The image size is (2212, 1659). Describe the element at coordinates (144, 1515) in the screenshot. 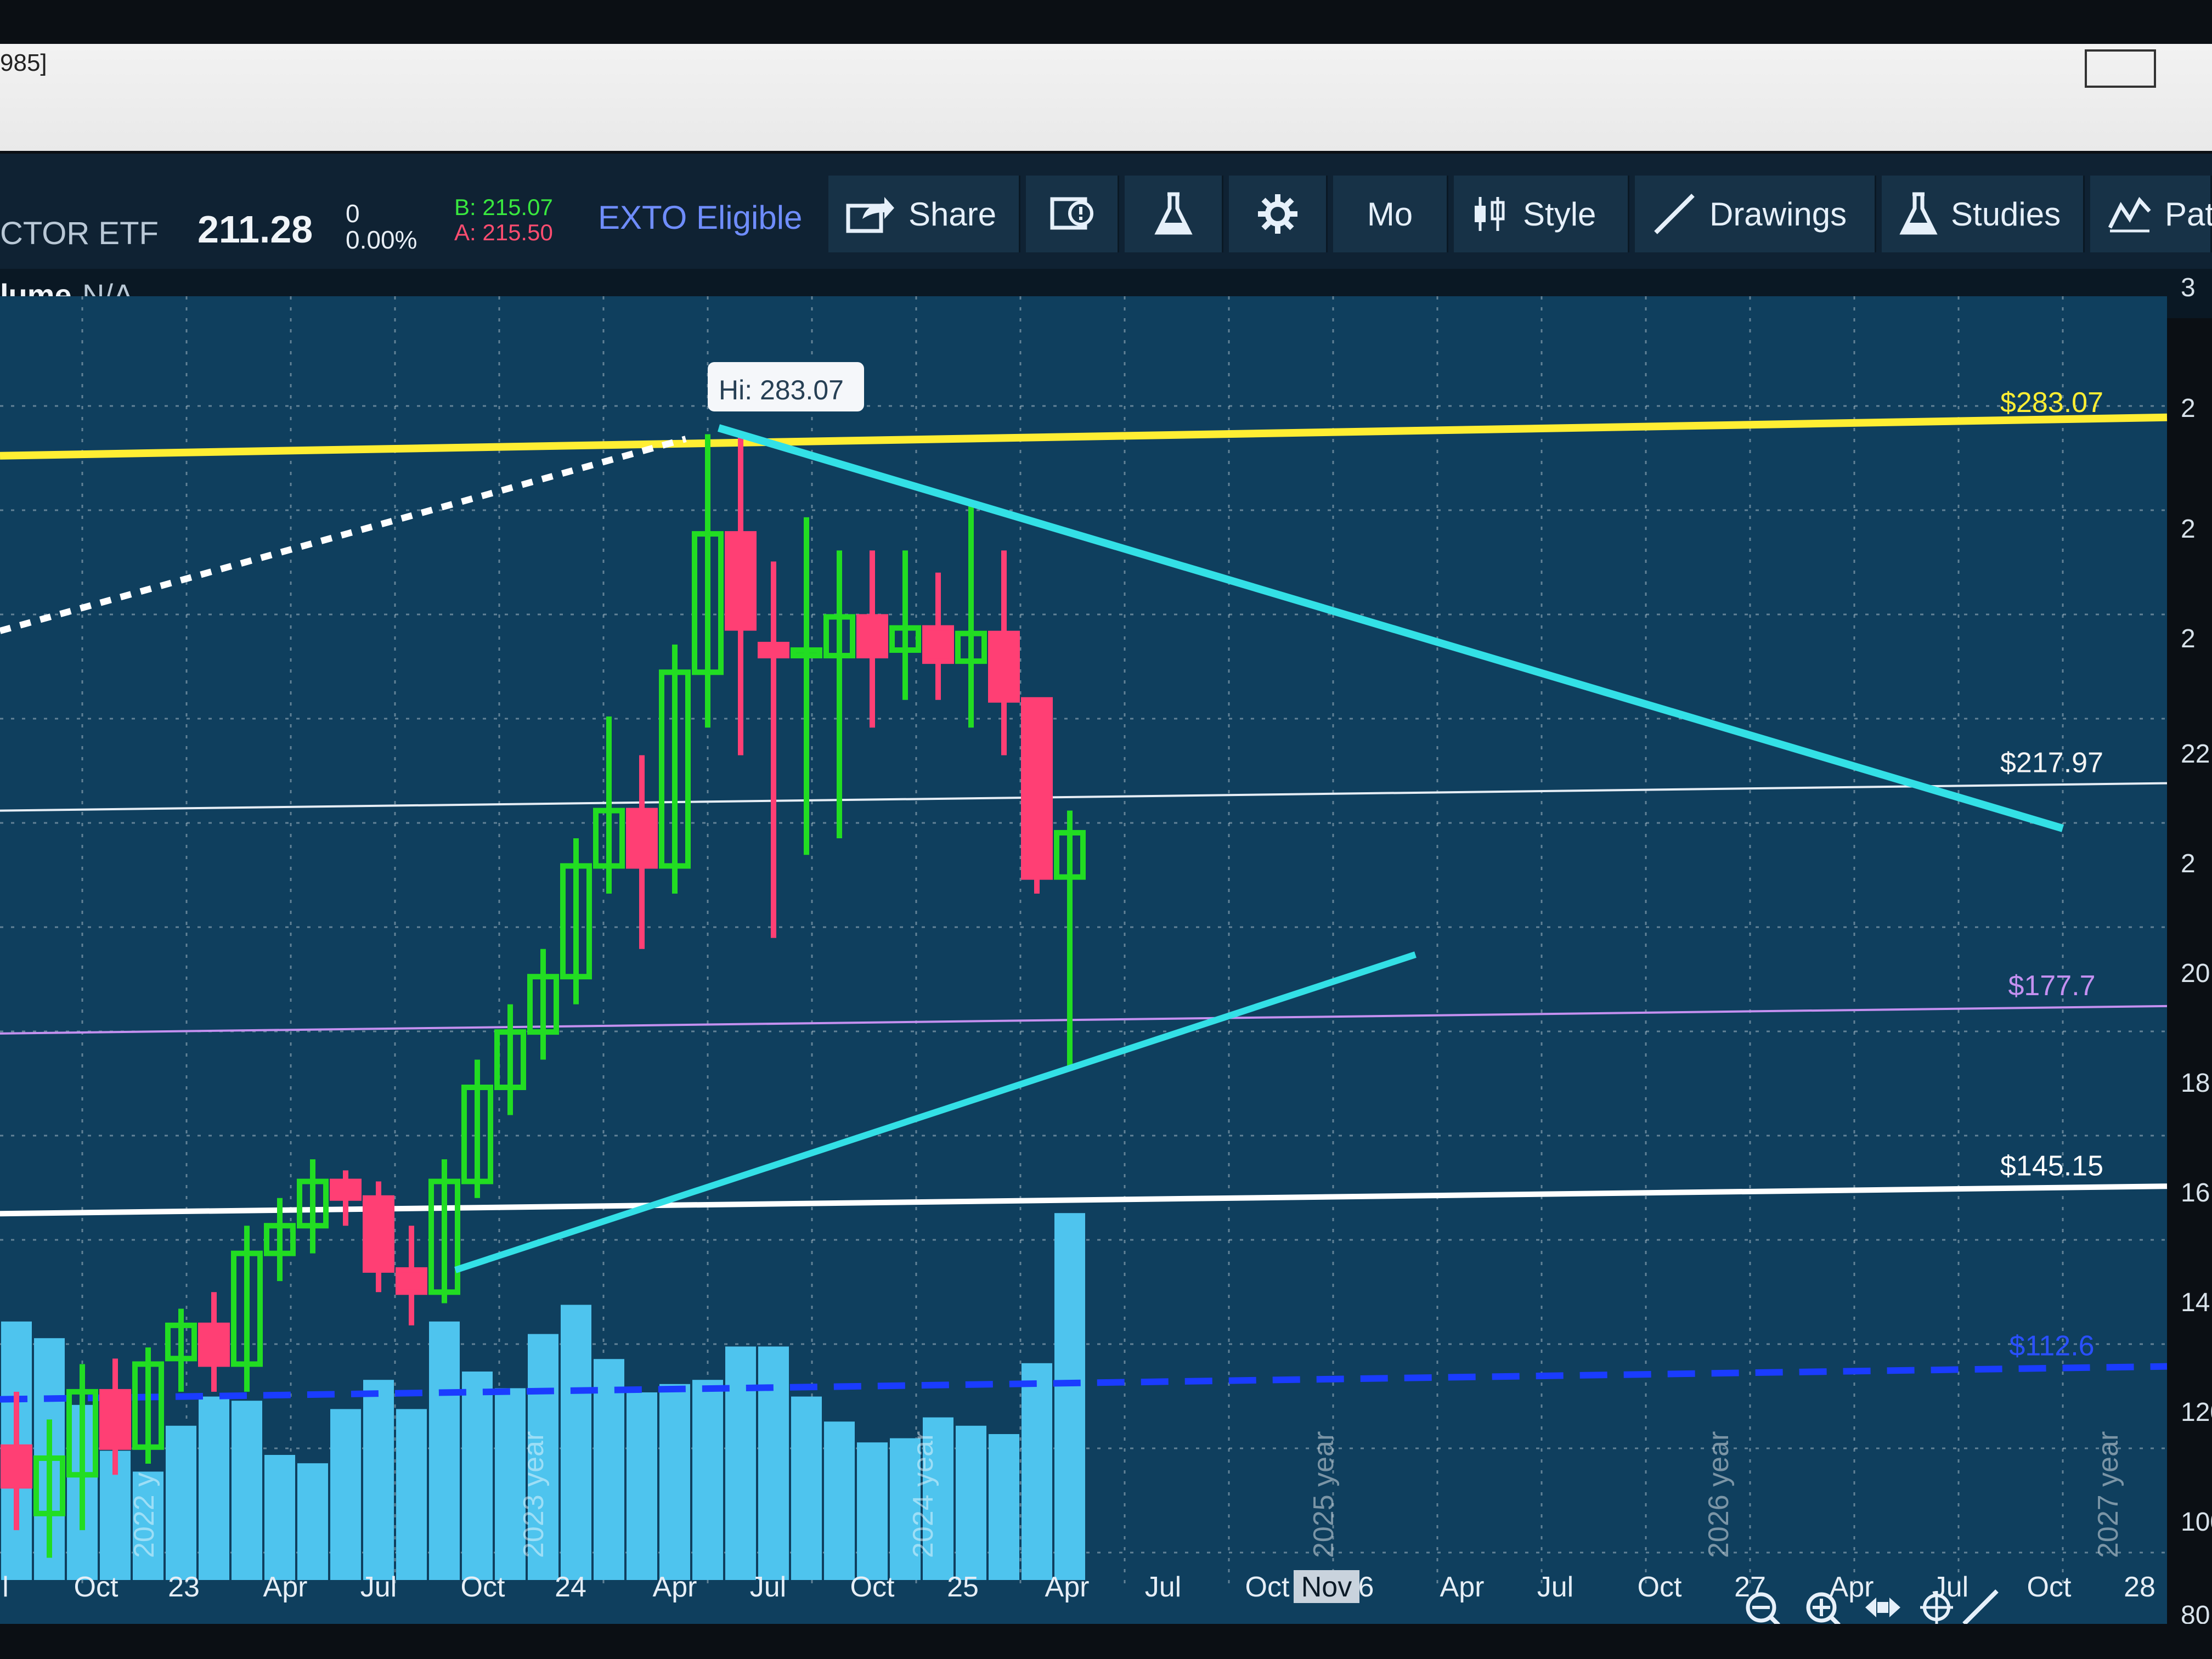

I see `year-label: 2022 y` at that location.